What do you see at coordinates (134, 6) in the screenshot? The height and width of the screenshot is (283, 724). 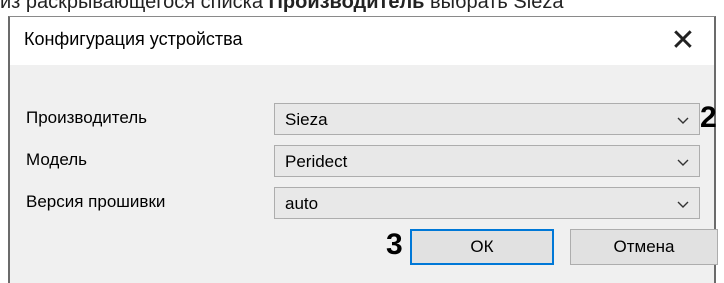 I see `instruction-pre: из раскрывающегося списка` at bounding box center [134, 6].